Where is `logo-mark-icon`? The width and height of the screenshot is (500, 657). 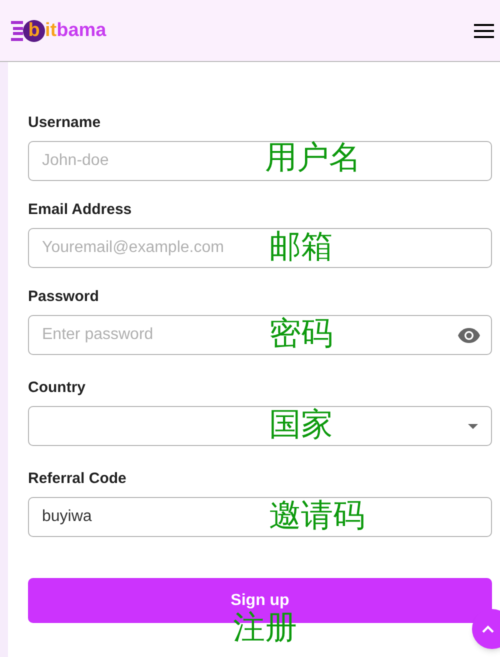
logo-mark-icon is located at coordinates (18, 31).